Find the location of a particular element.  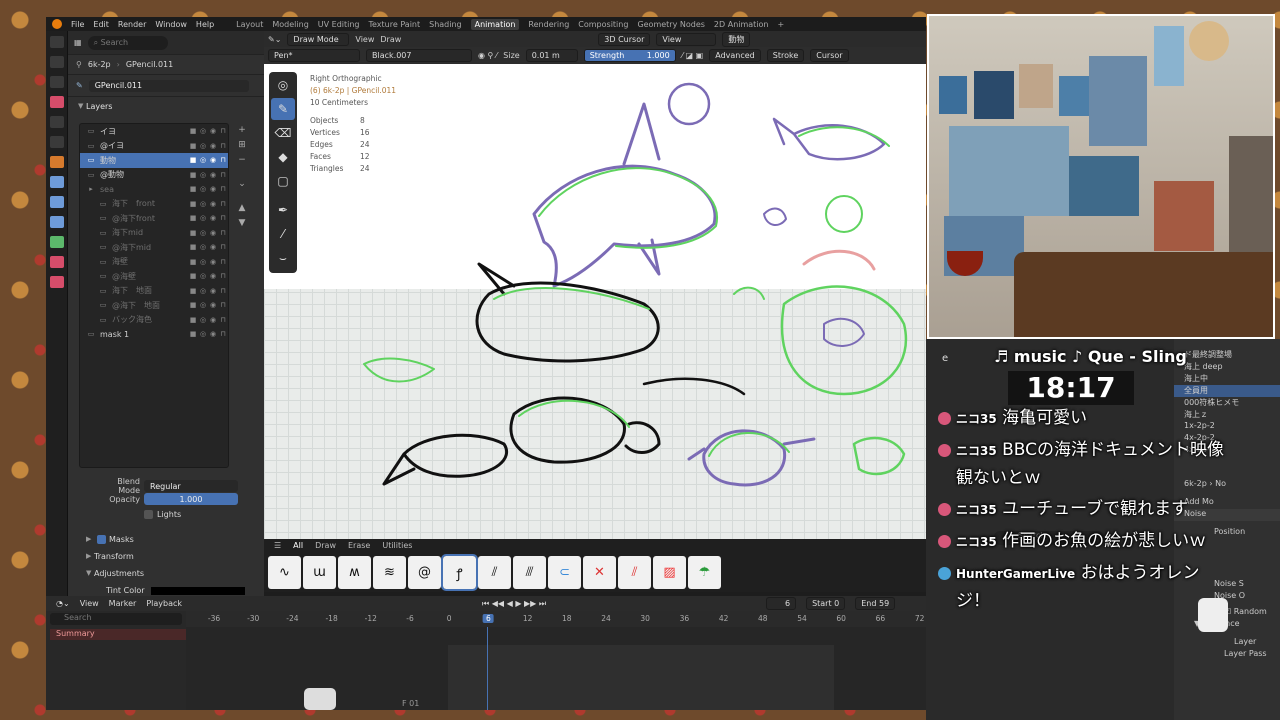

rb-item: ド最終調整場 is located at coordinates (1227, 355).